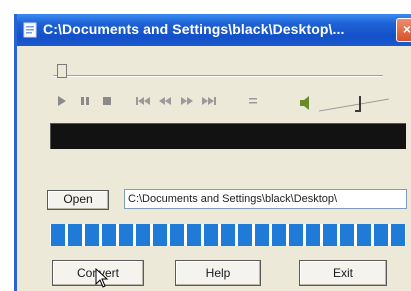 The width and height of the screenshot is (411, 291). Describe the element at coordinates (30, 30) in the screenshot. I see `app-icon` at that location.